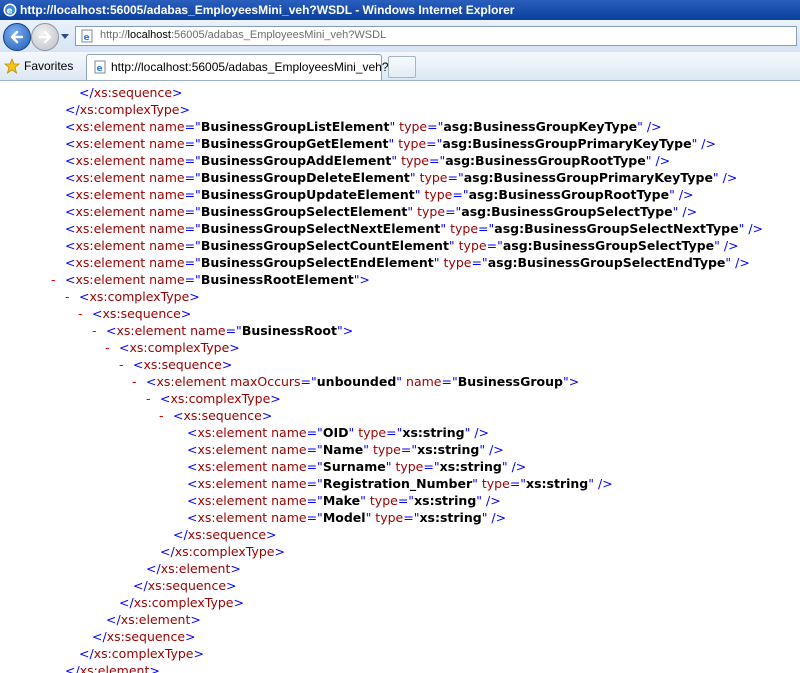  What do you see at coordinates (12, 66) in the screenshot?
I see `star-icon` at bounding box center [12, 66].